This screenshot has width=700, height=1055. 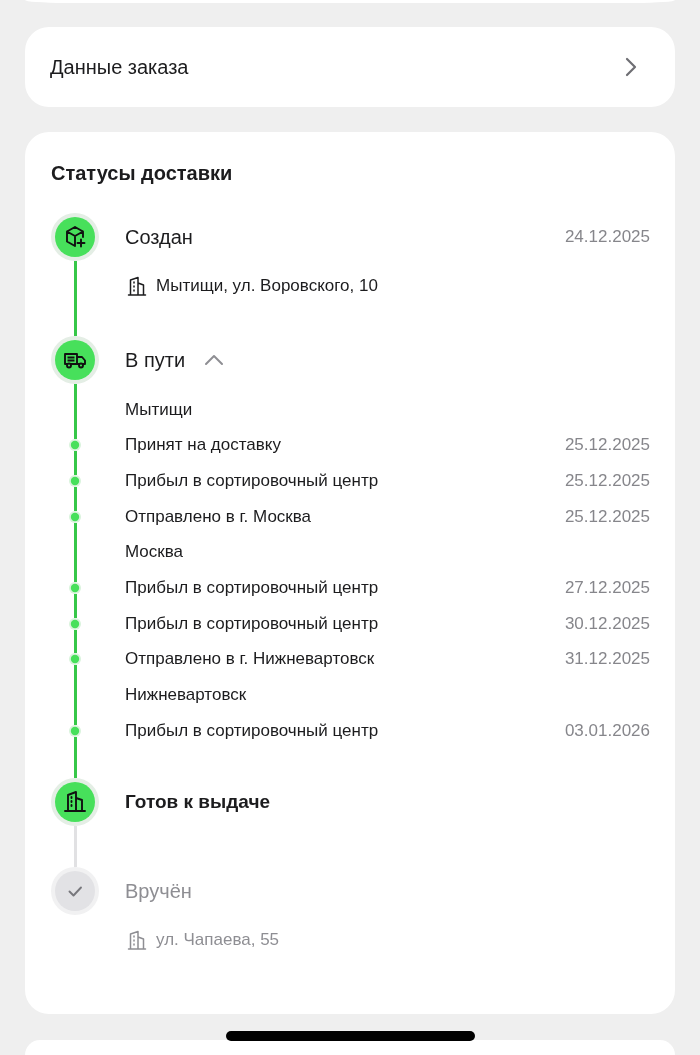 What do you see at coordinates (214, 360) in the screenshot?
I see `caret-up-icon` at bounding box center [214, 360].